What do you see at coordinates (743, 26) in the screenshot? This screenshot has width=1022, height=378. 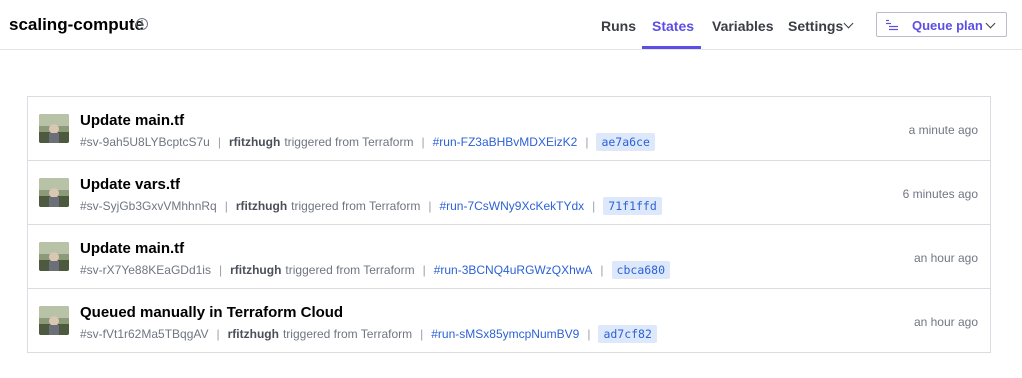 I see `tab-variables: Variables` at bounding box center [743, 26].